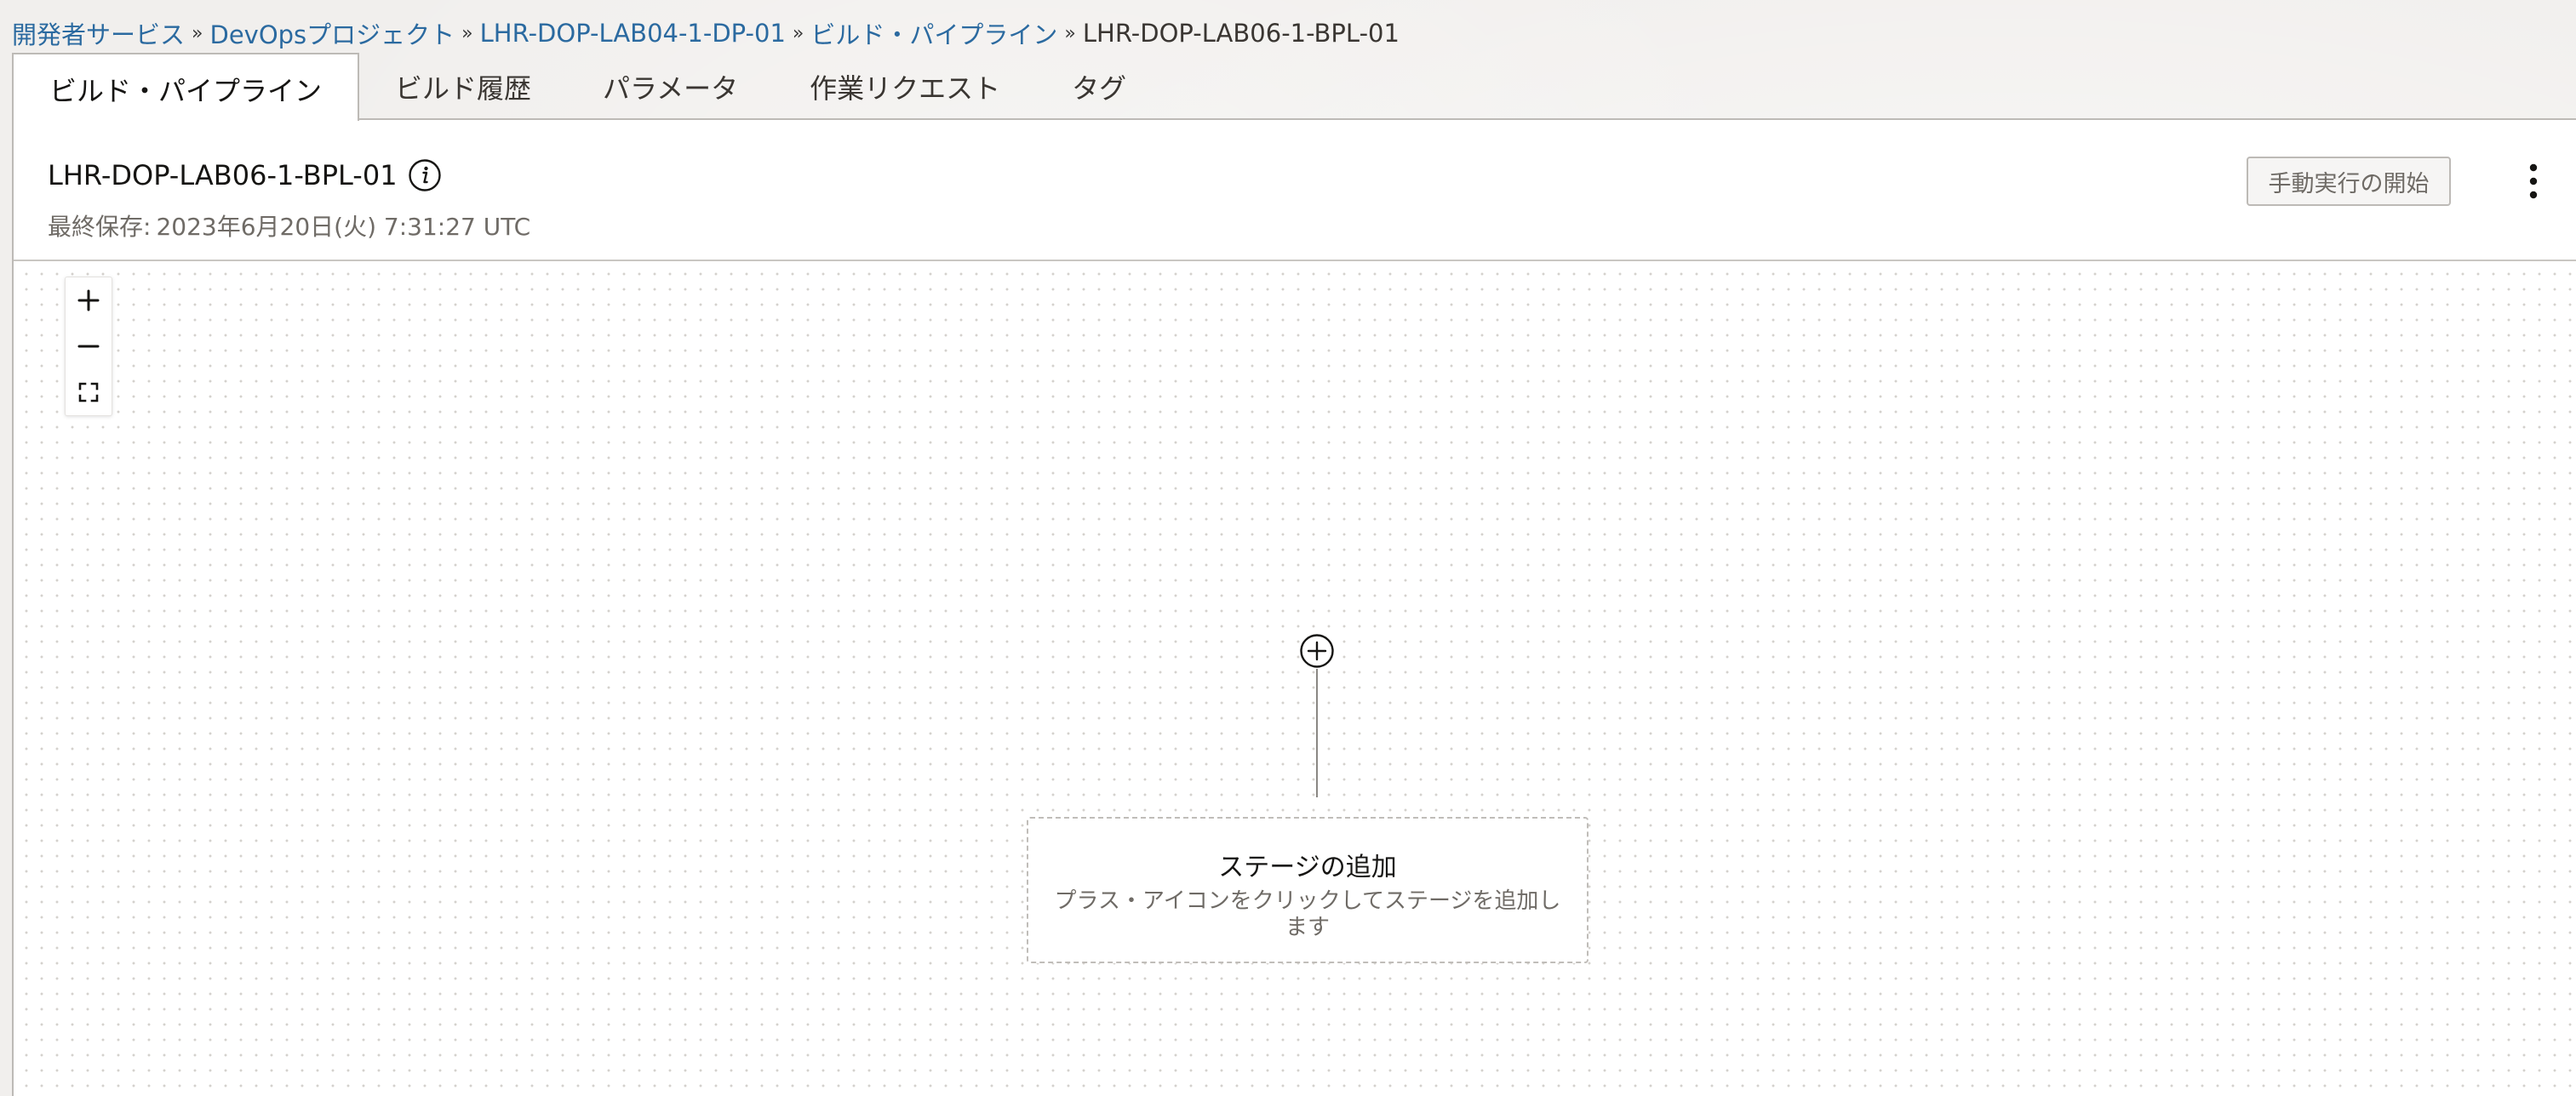 This screenshot has width=2576, height=1096. I want to click on fit-to-screen-button, so click(89, 392).